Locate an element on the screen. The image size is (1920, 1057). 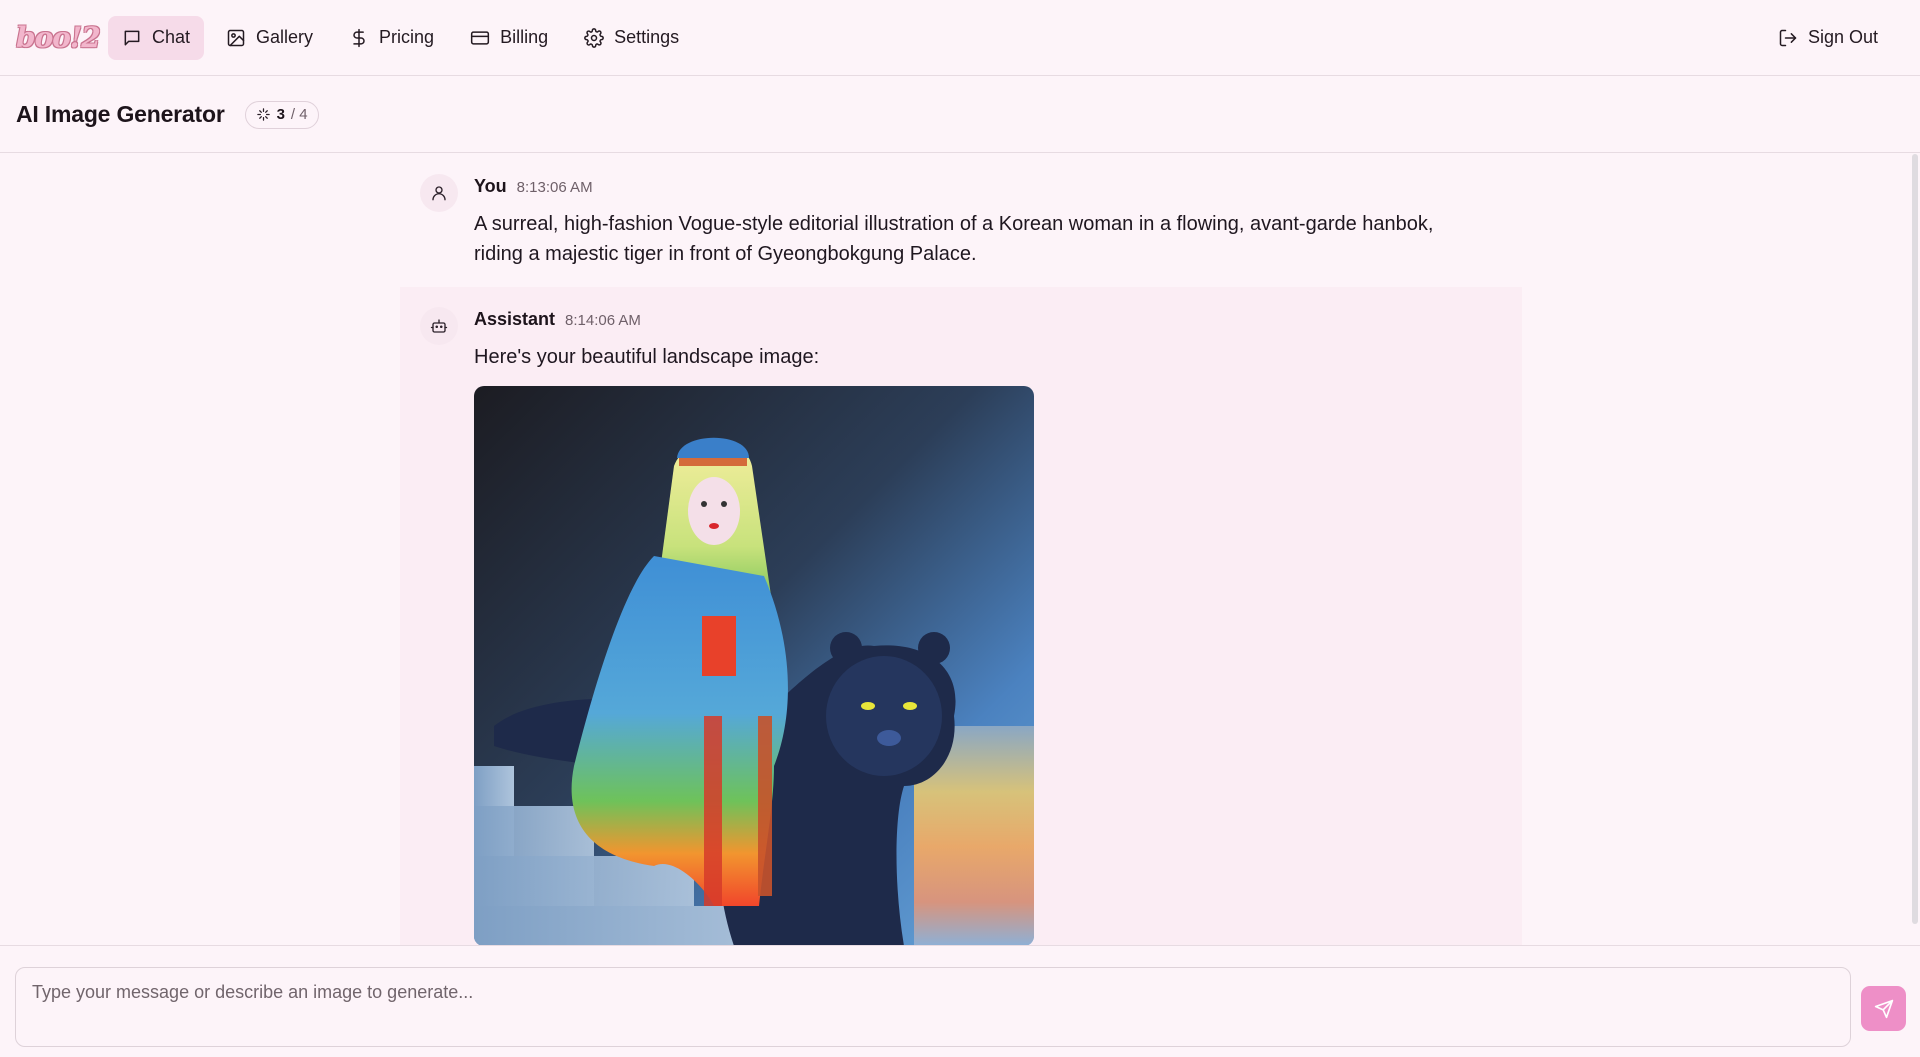
message-timestamp: 8:13:06 AM is located at coordinates (554, 187).